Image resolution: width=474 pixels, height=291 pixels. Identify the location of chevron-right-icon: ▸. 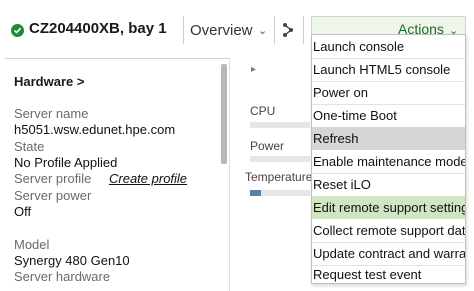
(253, 69).